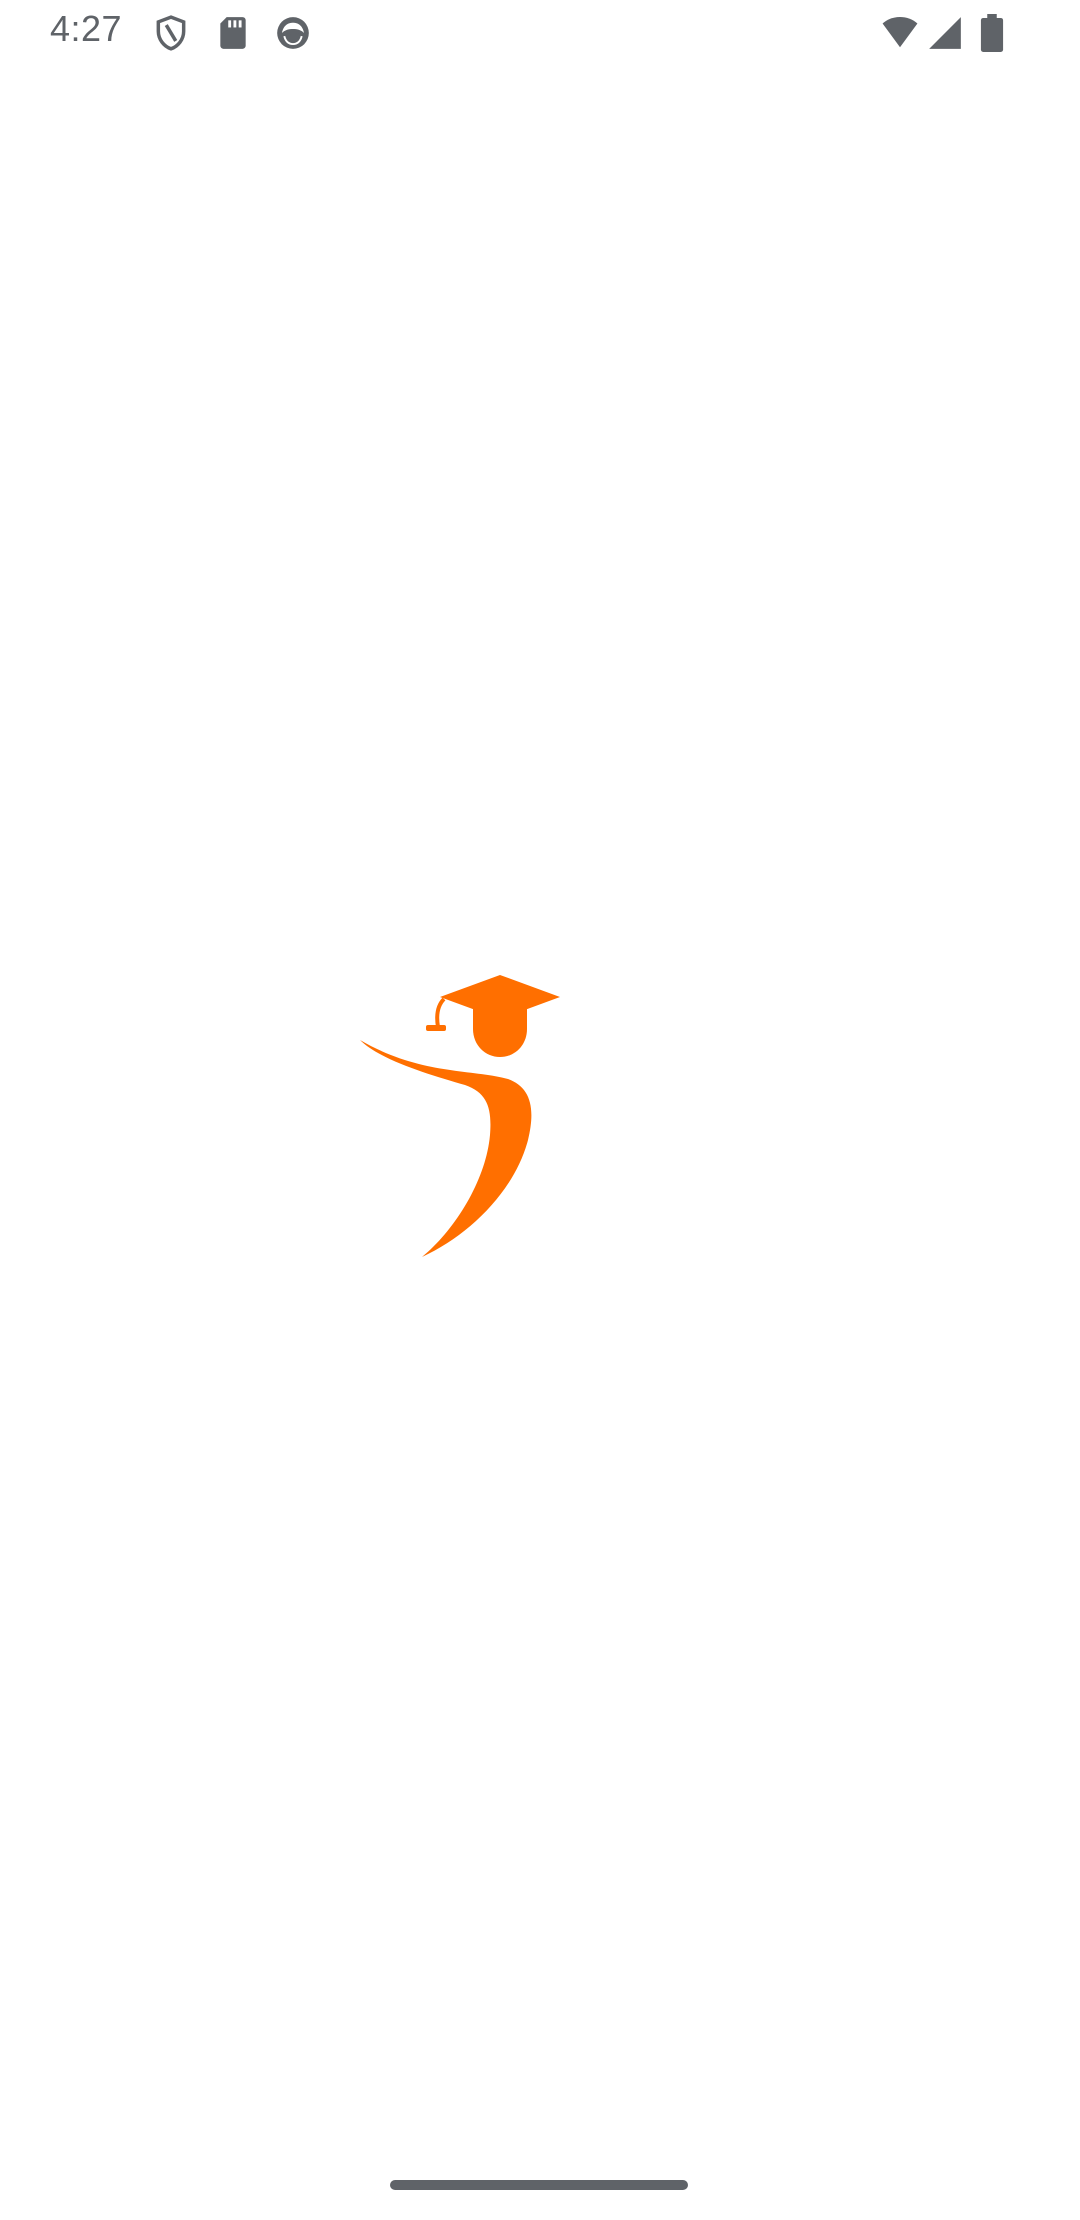 The image size is (1080, 2220). Describe the element at coordinates (293, 33) in the screenshot. I see `face-icon` at that location.